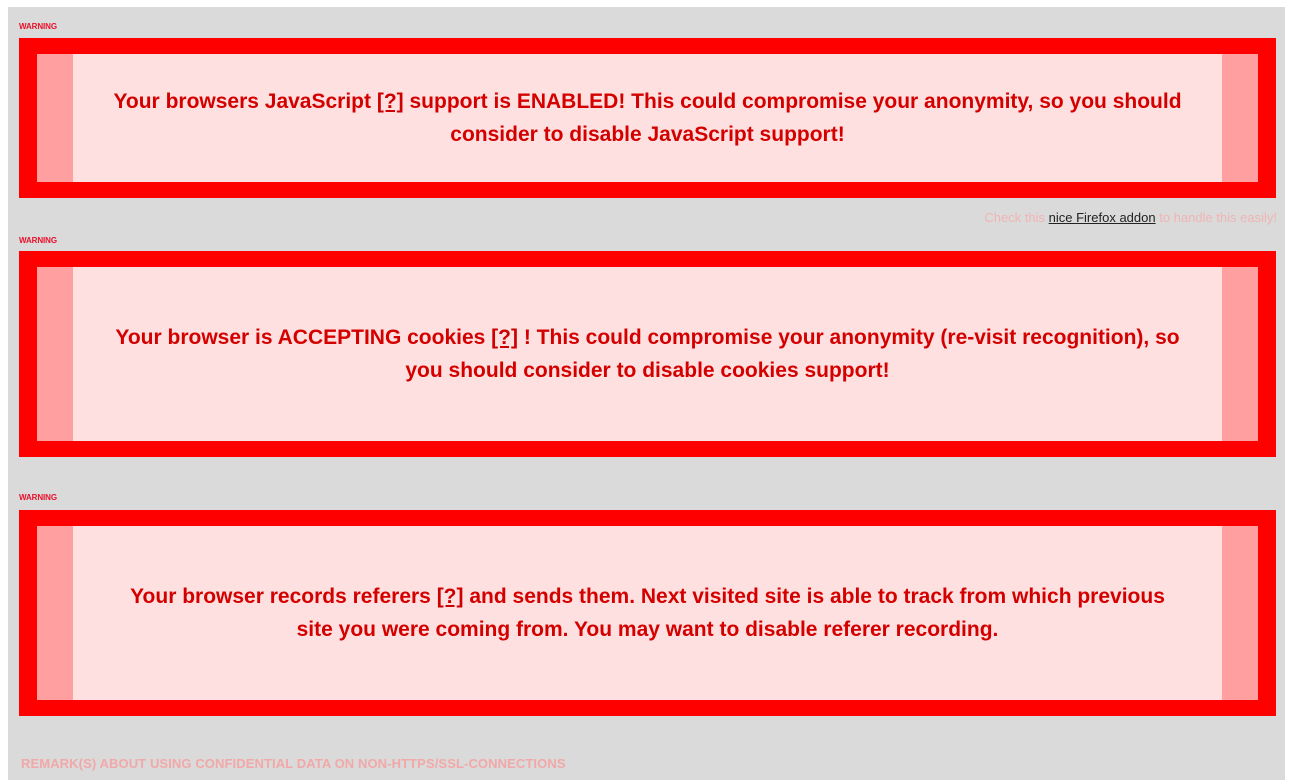 The image size is (1290, 780). I want to click on help-link-referers: [?], so click(450, 596).